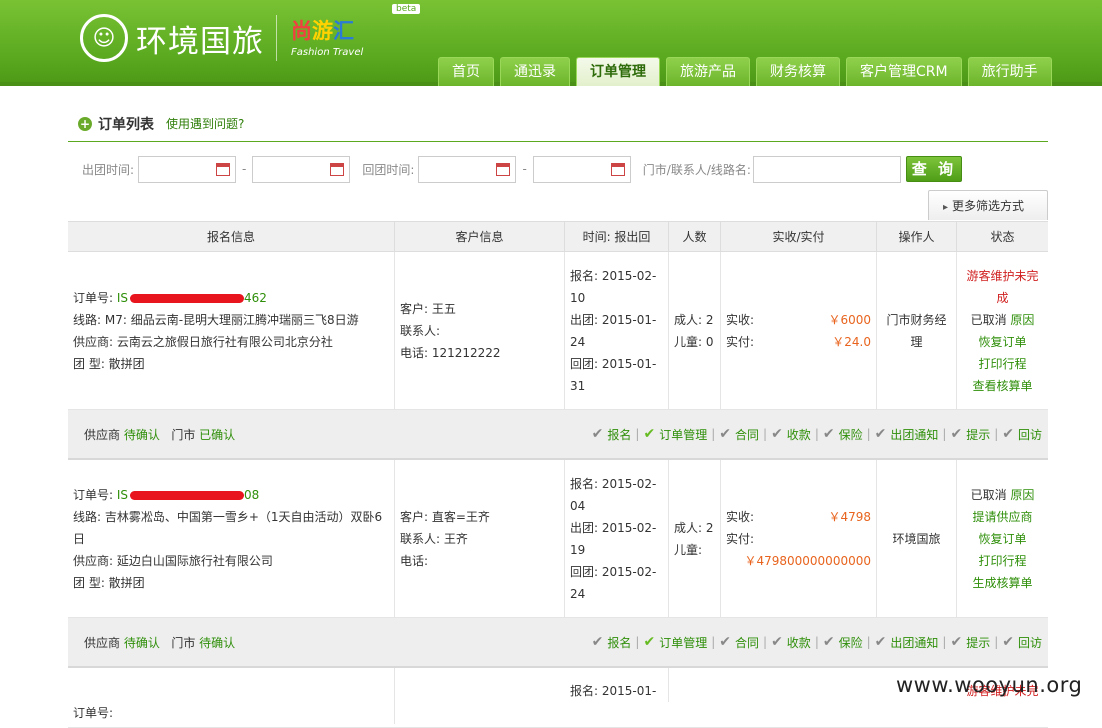 Image resolution: width=1102 pixels, height=728 pixels. I want to click on count-cell: 成人: 2 儿童:, so click(695, 538).